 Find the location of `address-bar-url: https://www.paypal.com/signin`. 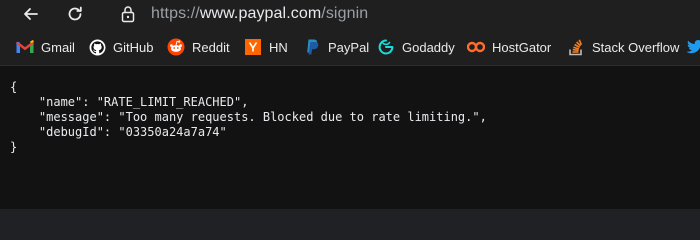

address-bar-url: https://www.paypal.com/signin is located at coordinates (259, 14).